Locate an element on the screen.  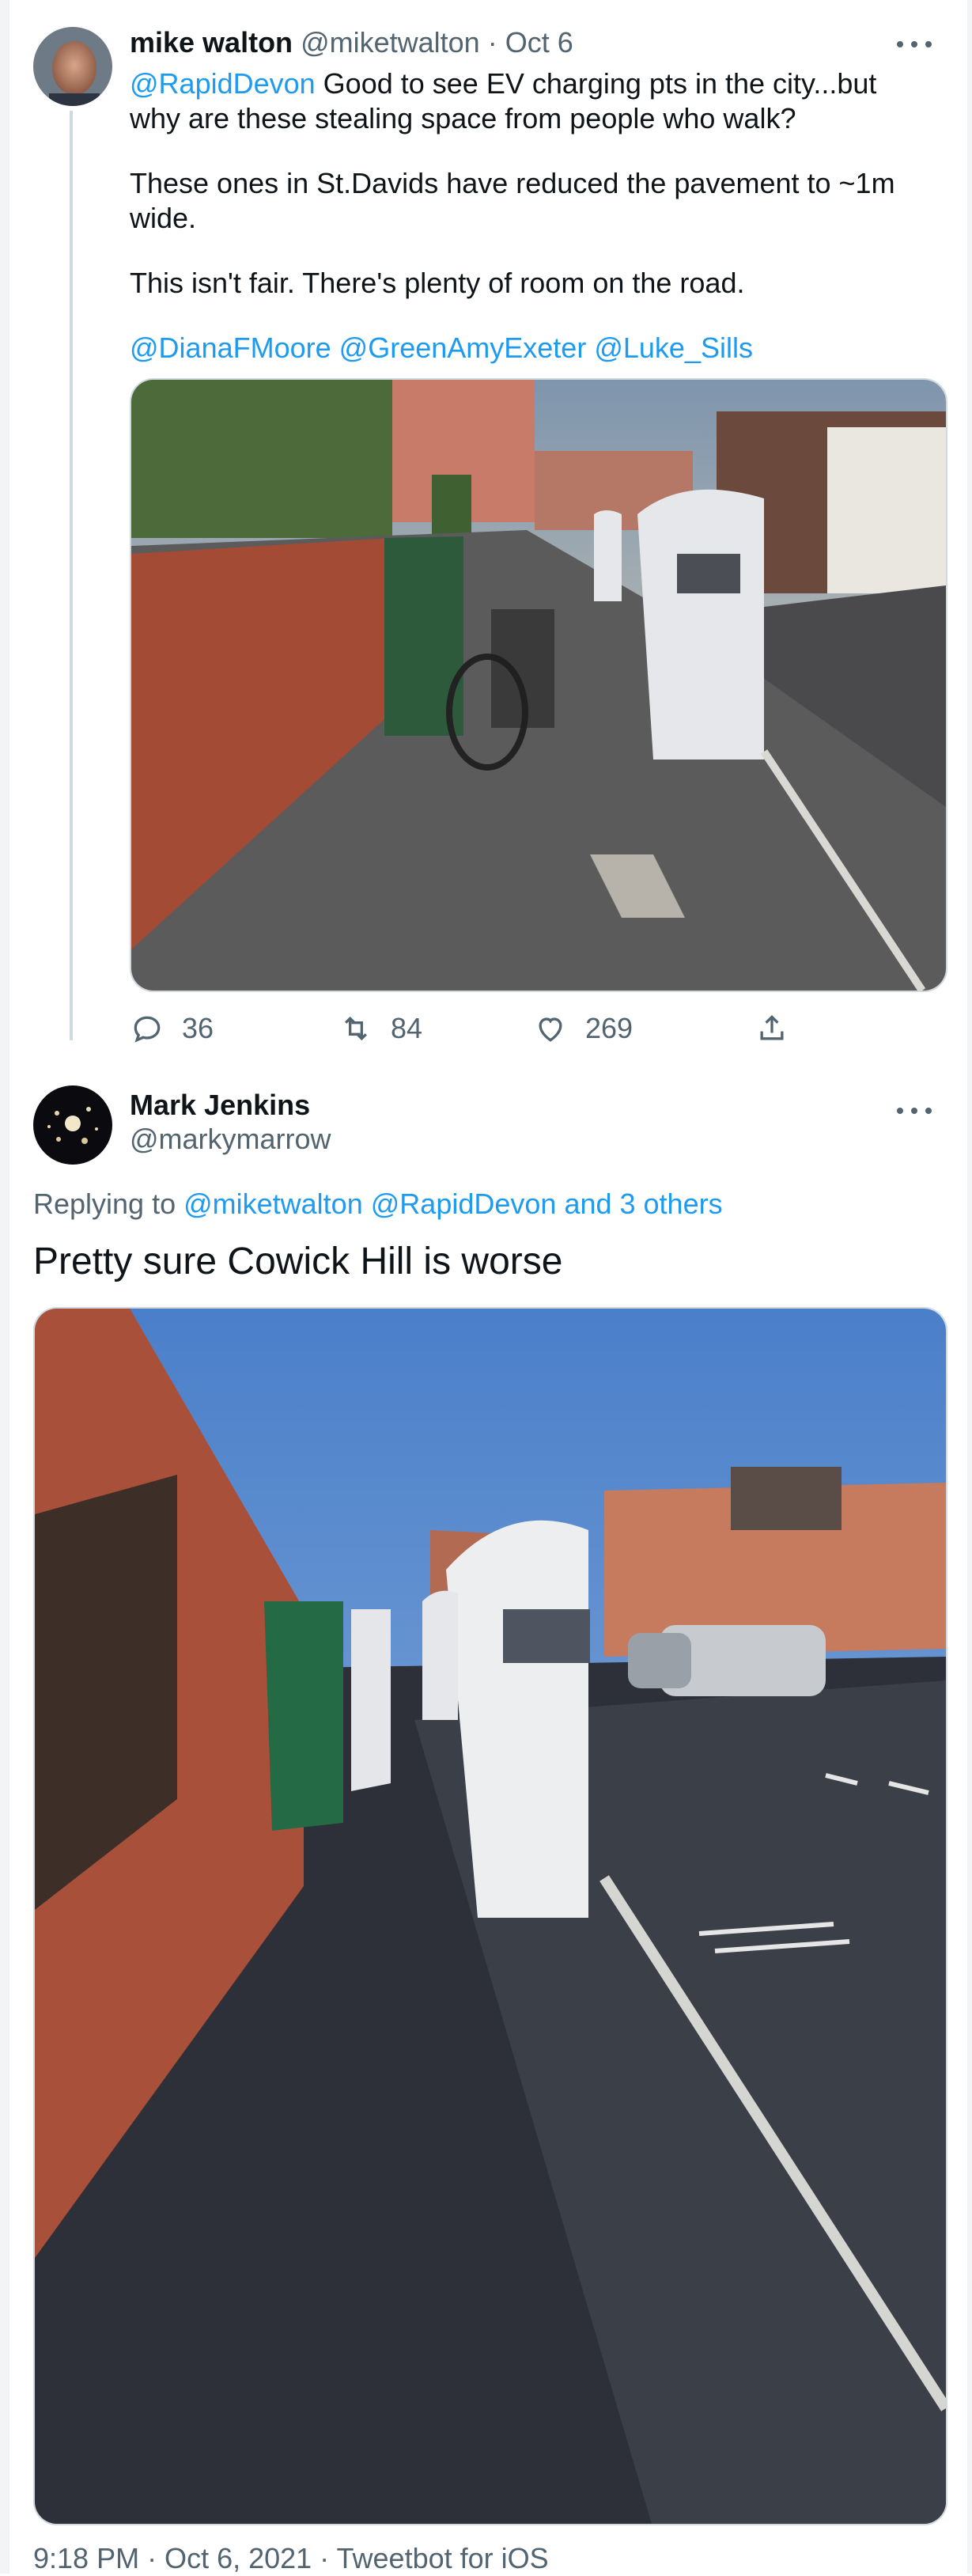
window-edge-right is located at coordinates (970, 1287).